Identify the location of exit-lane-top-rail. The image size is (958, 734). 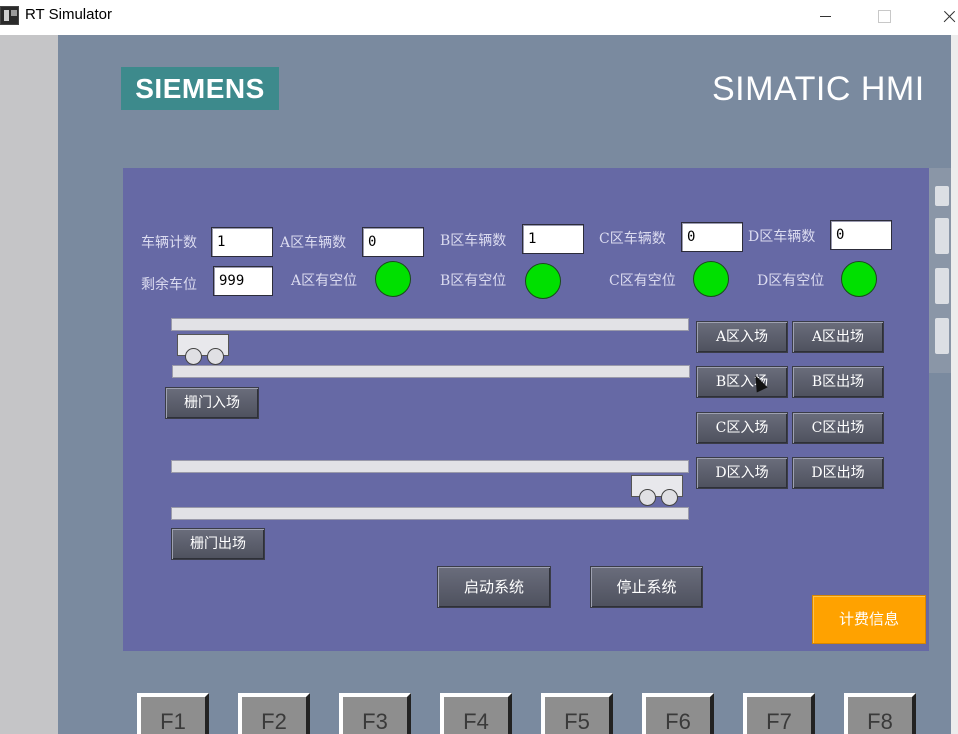
(430, 466).